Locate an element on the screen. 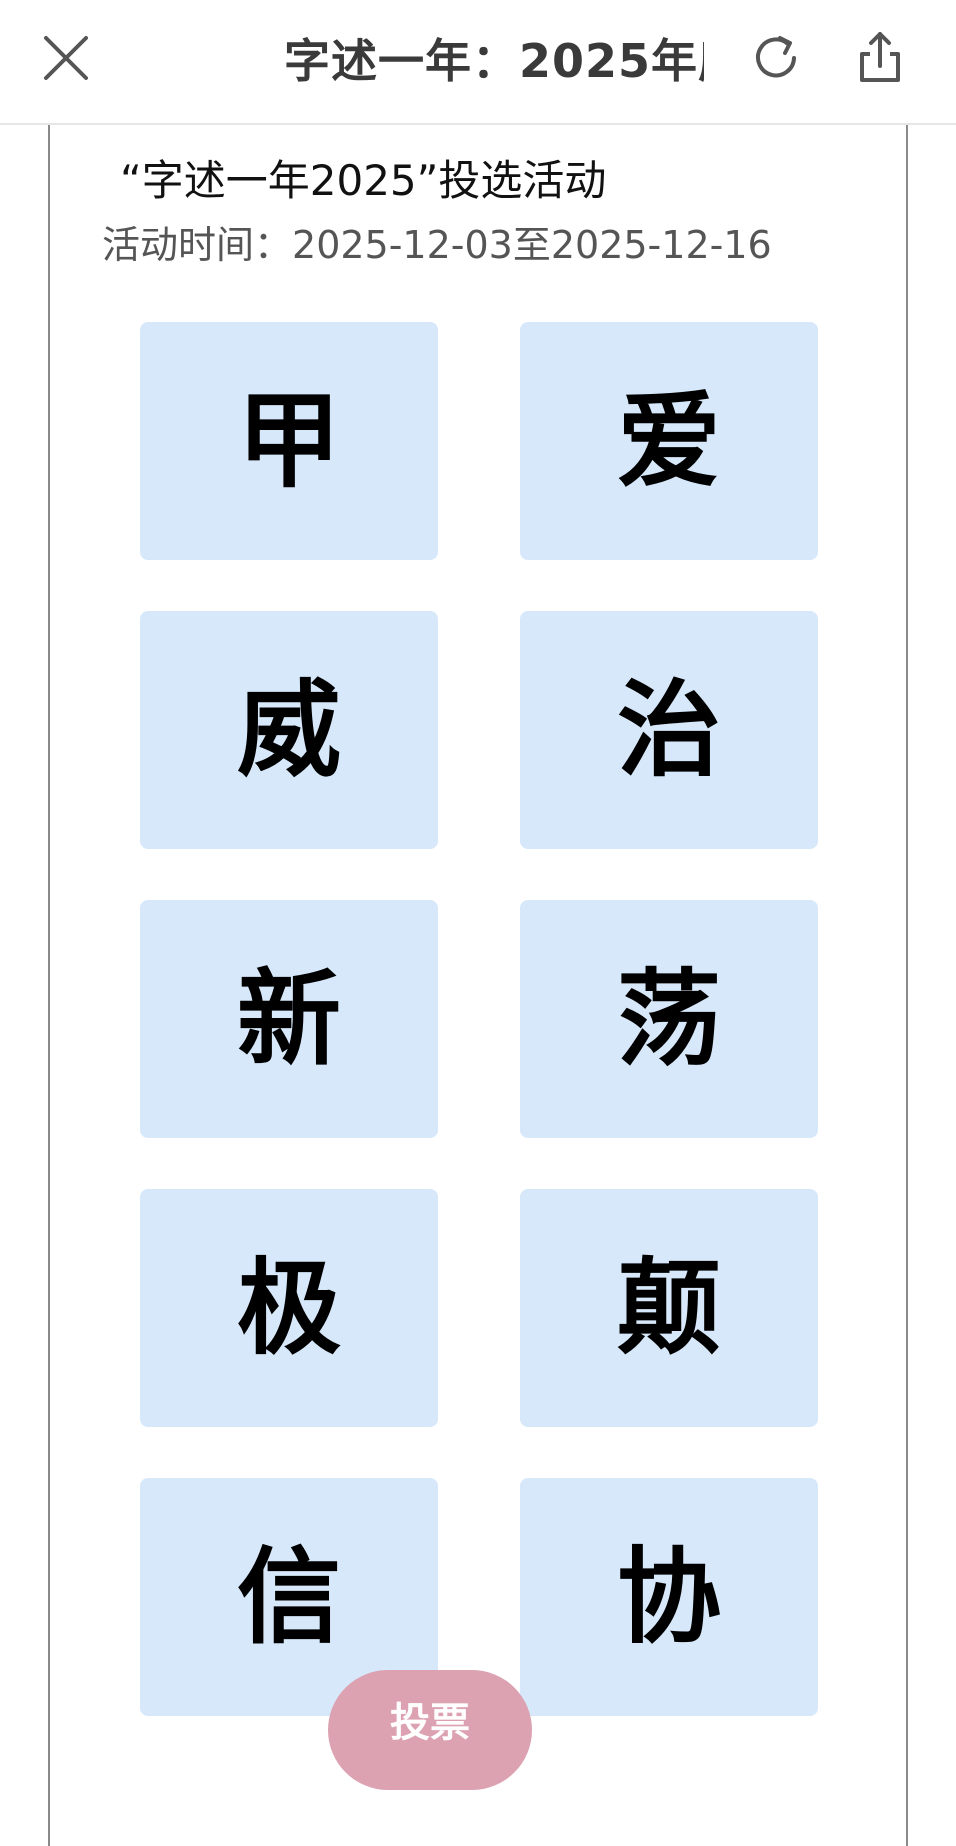 This screenshot has height=1846, width=956. character-card: 颠 is located at coordinates (669, 1308).